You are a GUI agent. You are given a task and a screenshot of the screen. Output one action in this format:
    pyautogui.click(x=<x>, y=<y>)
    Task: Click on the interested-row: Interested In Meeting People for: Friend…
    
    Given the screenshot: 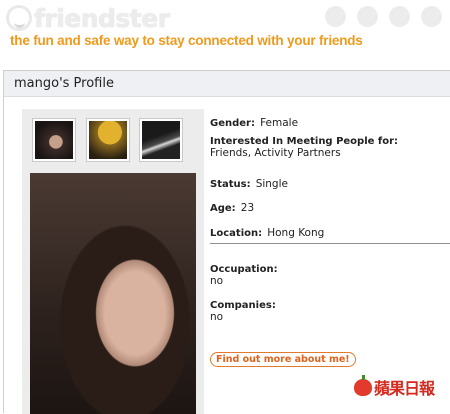 What is the action you would take?
    pyautogui.click(x=304, y=147)
    